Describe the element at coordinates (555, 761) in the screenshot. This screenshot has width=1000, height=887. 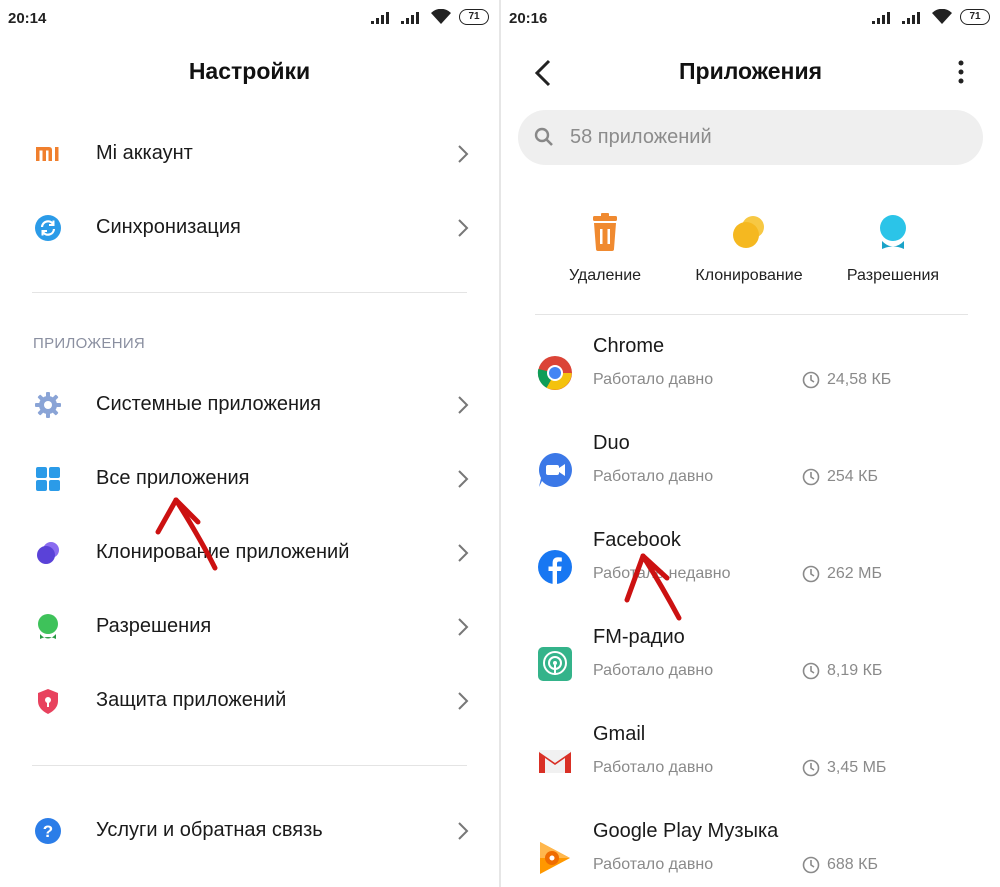
I see `gmail-icon` at that location.